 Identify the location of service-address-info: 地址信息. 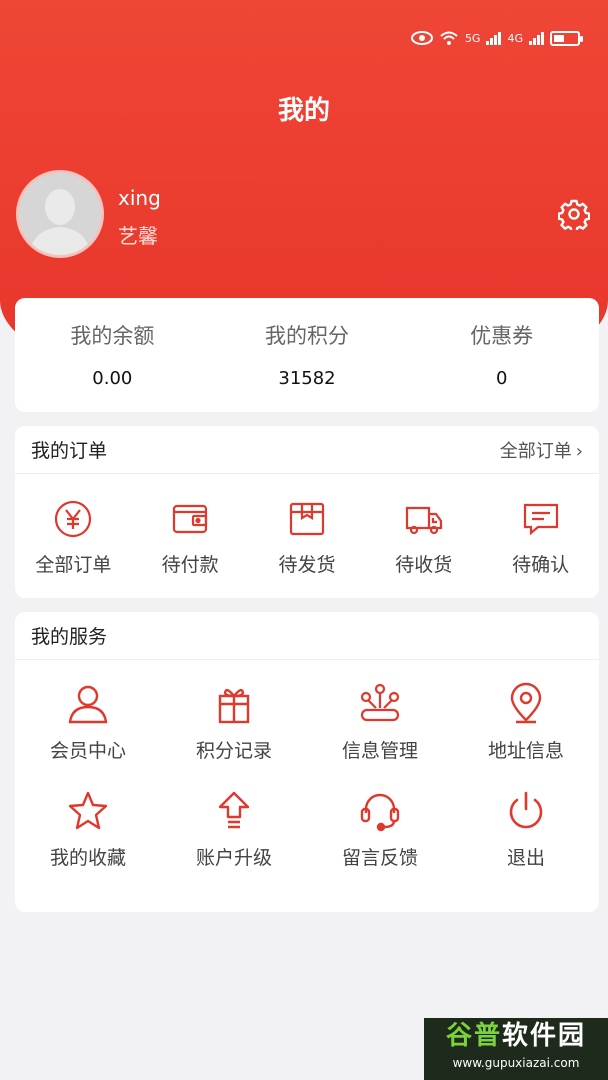
(526, 722).